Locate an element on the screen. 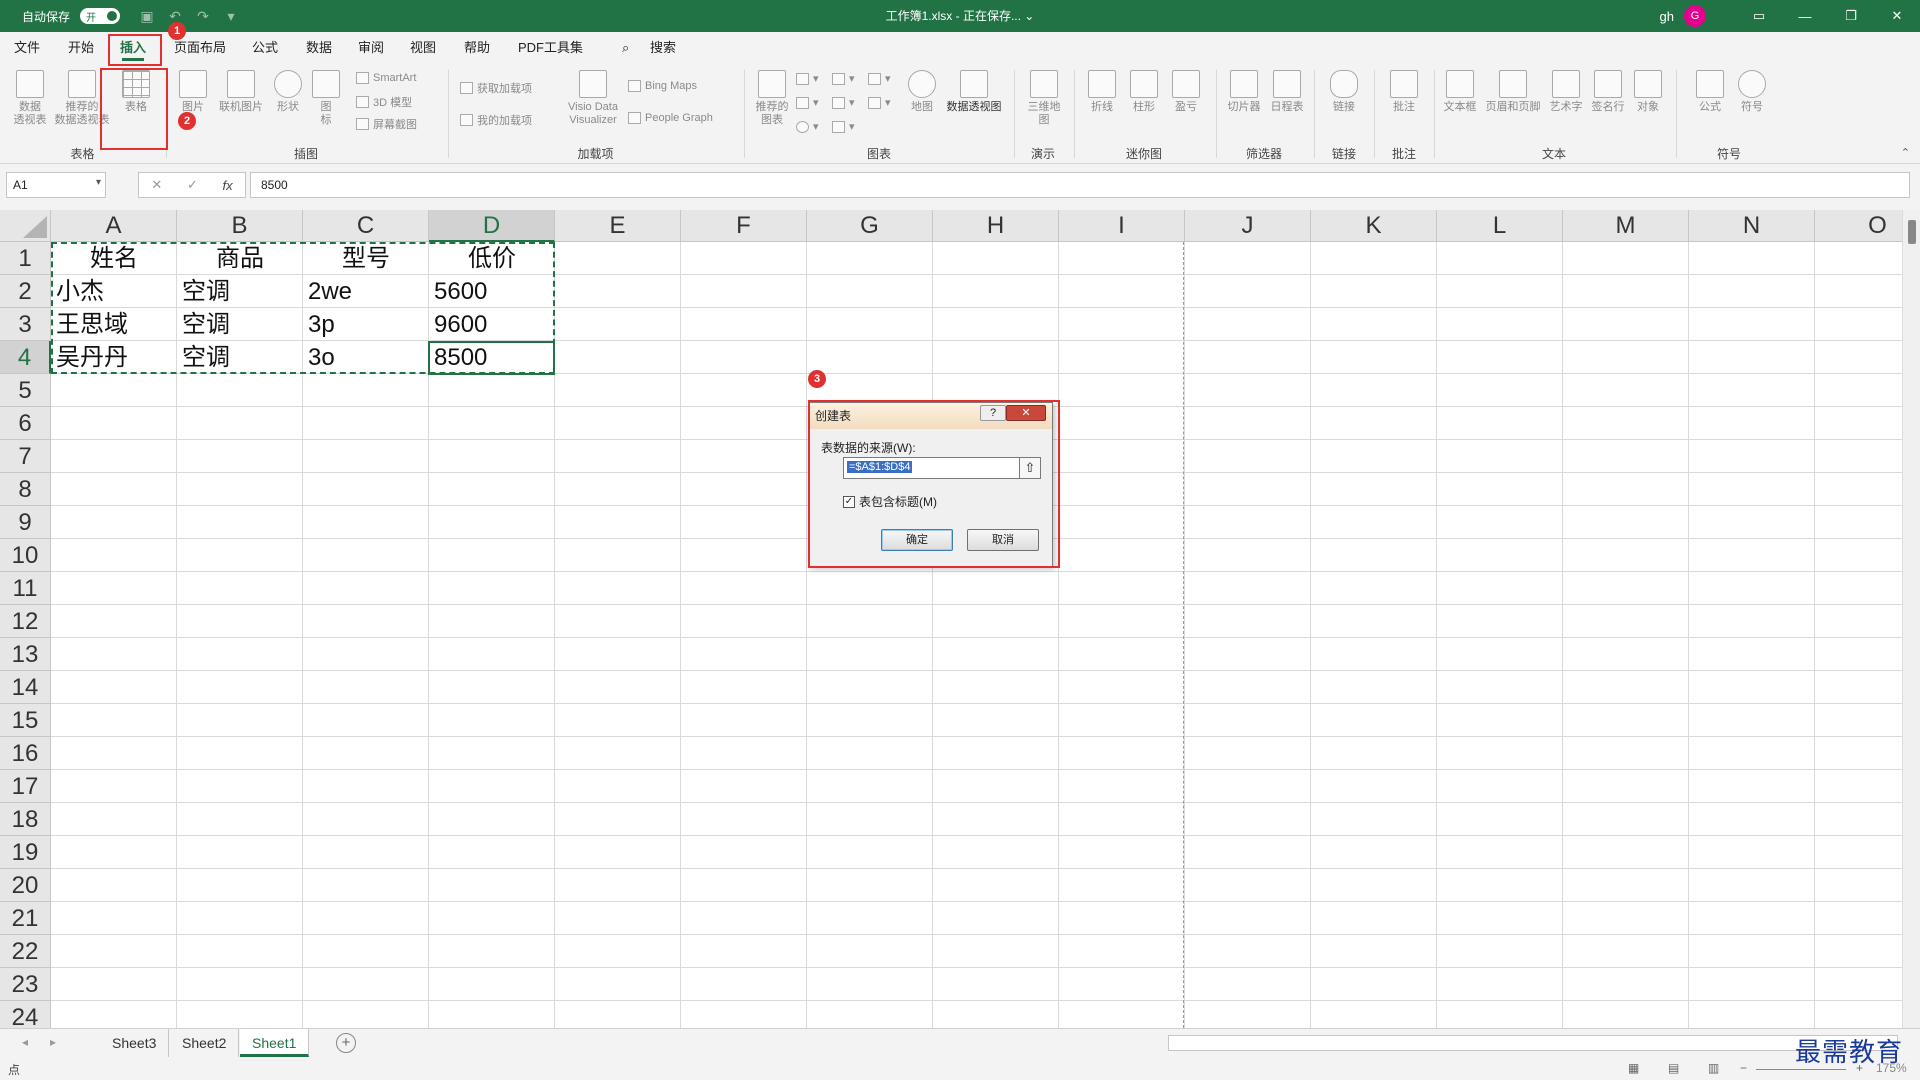 This screenshot has width=1920, height=1080. line-chart-button: ▾ is located at coordinates (807, 102).